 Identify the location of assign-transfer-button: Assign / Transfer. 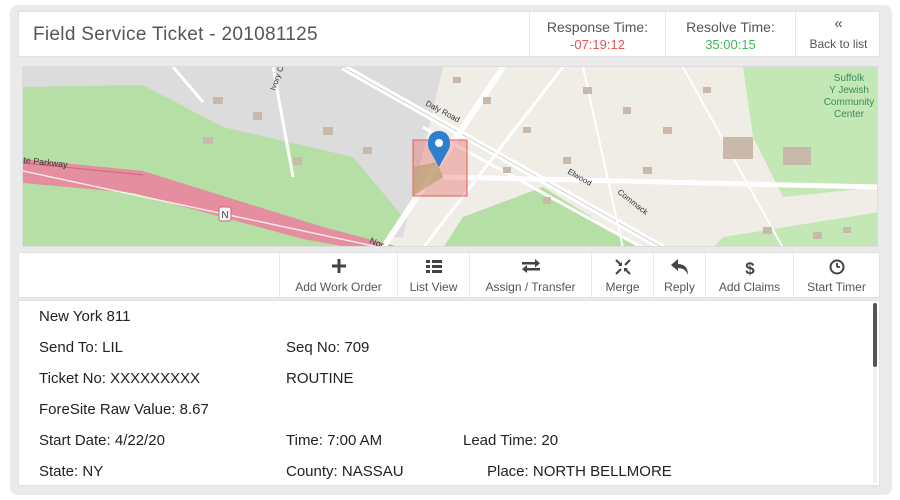
(530, 275).